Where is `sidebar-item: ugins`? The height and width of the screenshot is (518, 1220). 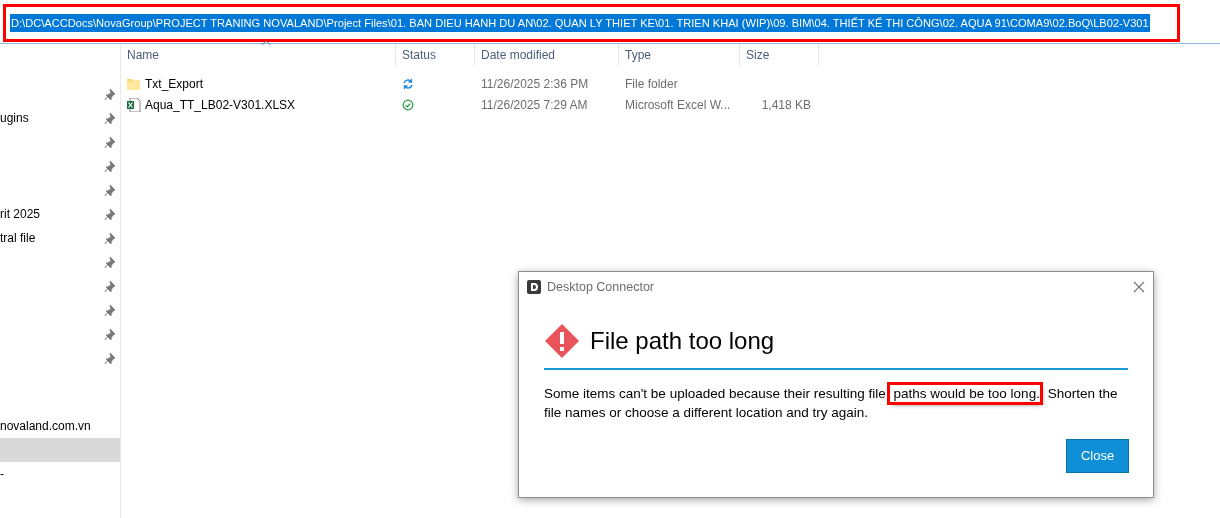
sidebar-item: ugins is located at coordinates (14, 118).